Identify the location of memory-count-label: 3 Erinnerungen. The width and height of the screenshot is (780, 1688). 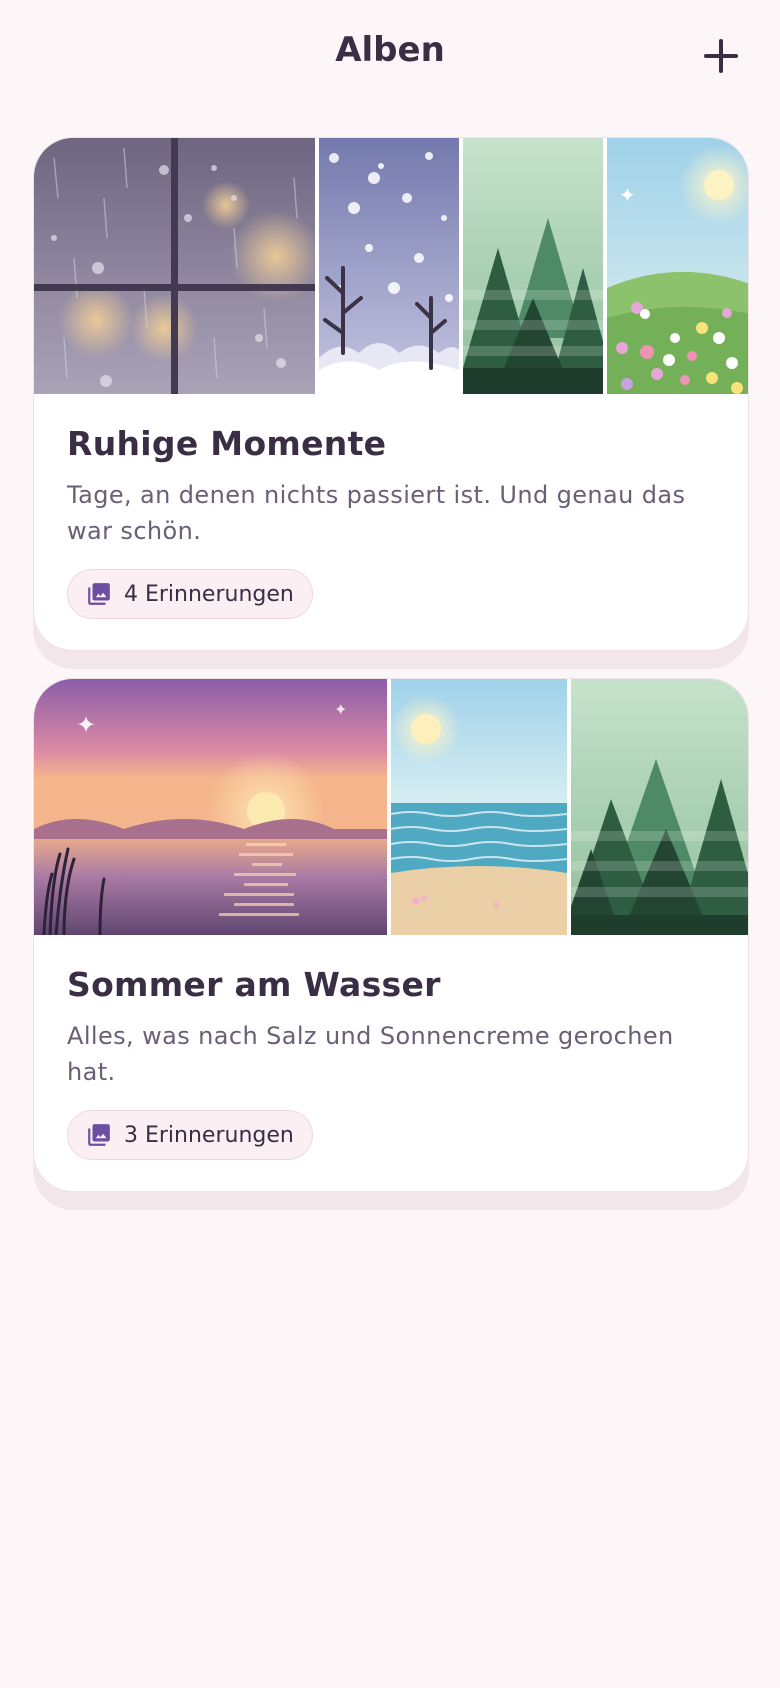
(209, 1135).